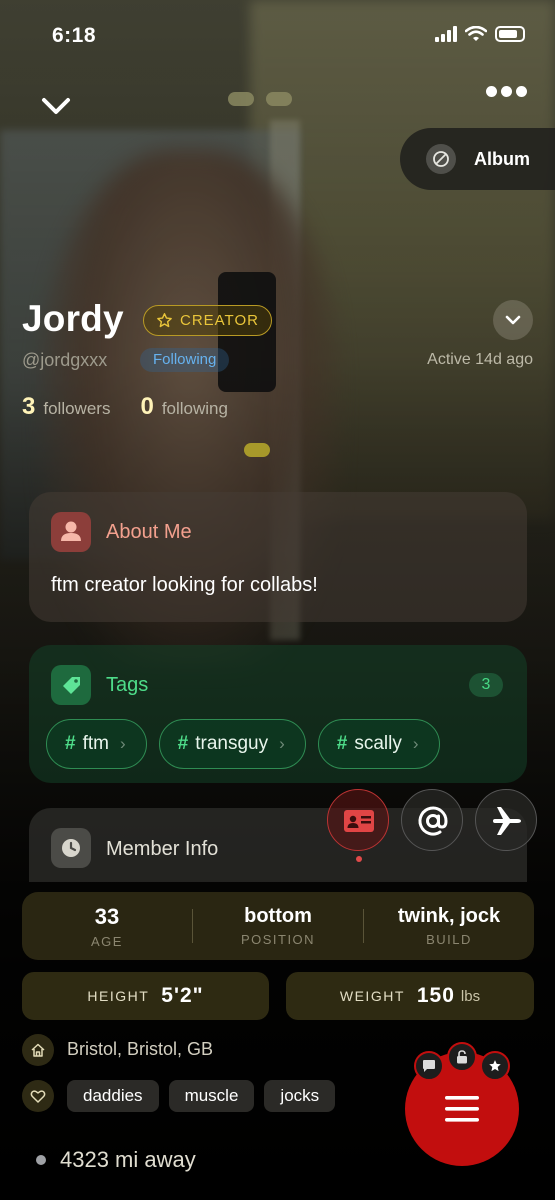  Describe the element at coordinates (449, 916) in the screenshot. I see `build-value: twink, jock` at that location.